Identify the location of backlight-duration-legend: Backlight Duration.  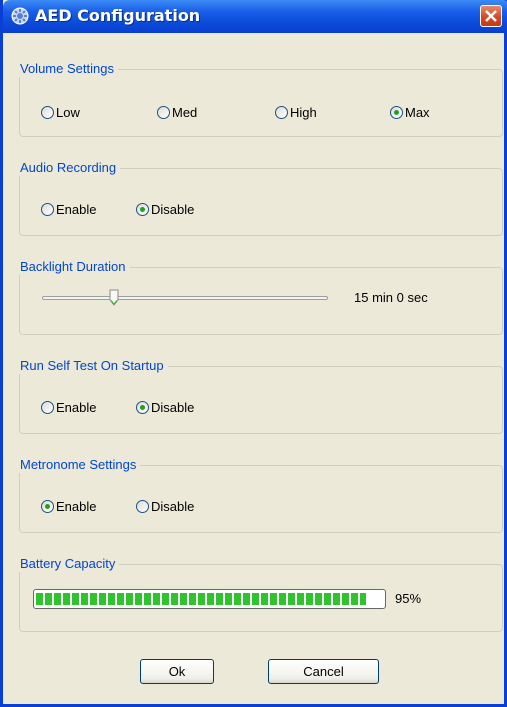
(74, 267).